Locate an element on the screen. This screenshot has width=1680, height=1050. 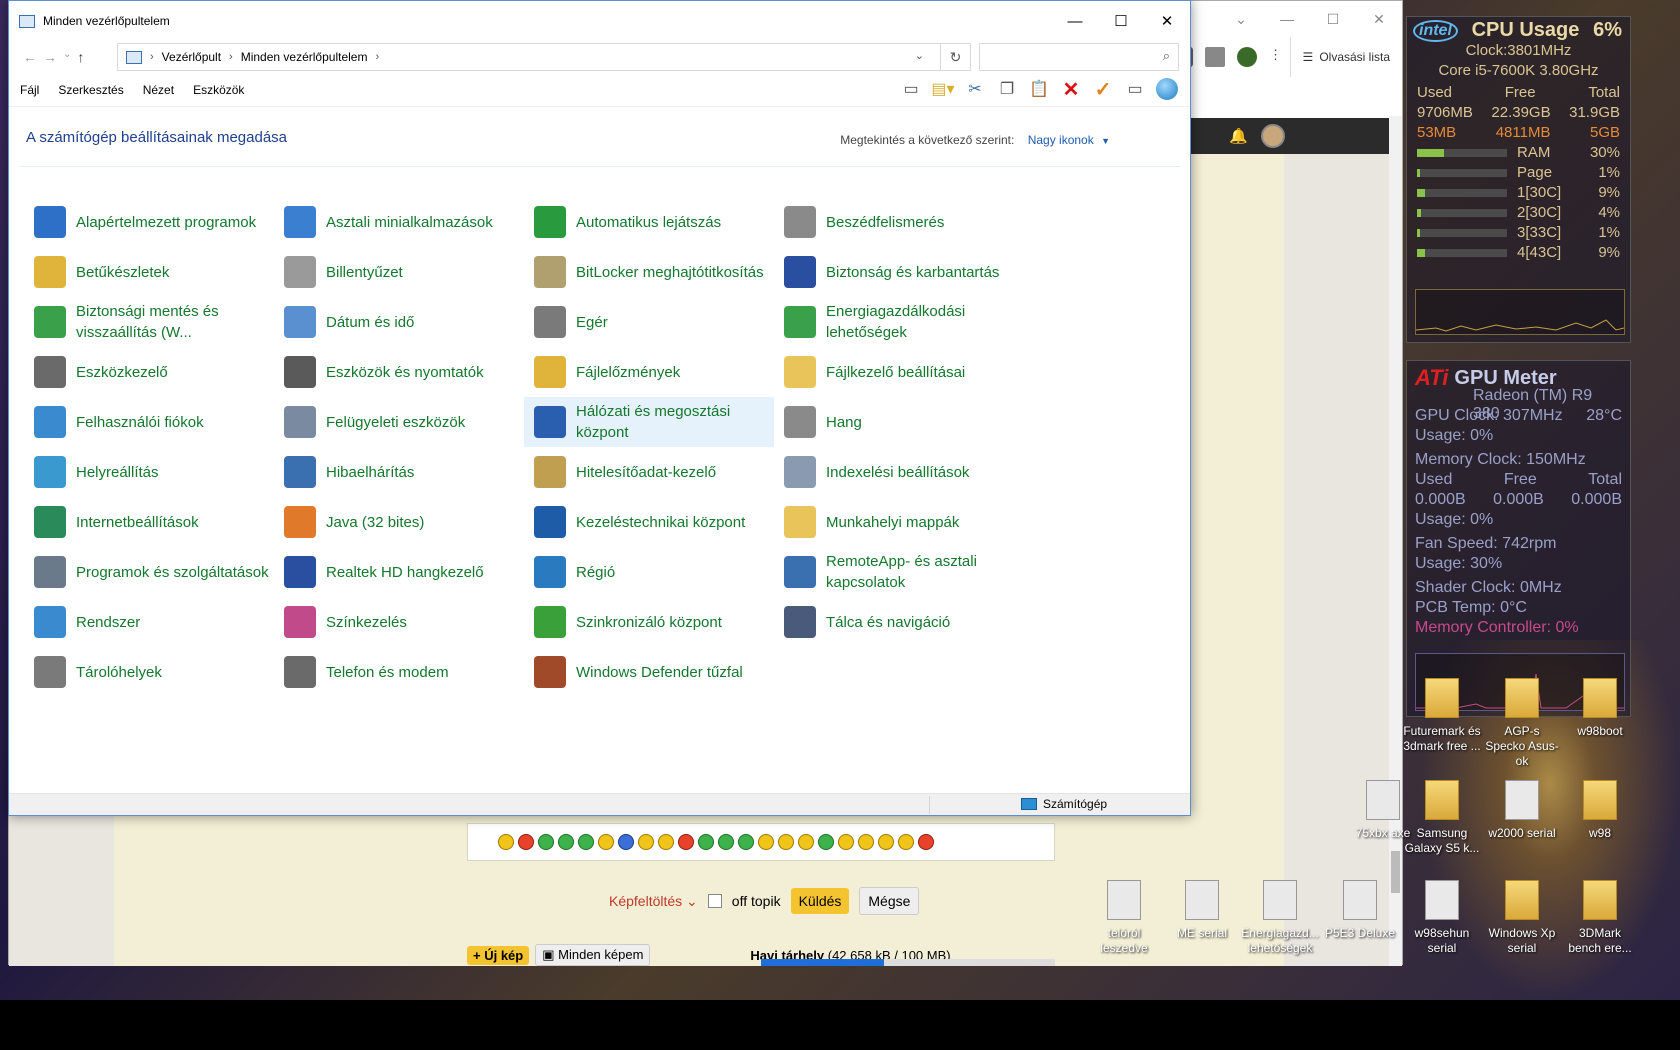
new-image-button: + Új kép is located at coordinates (498, 955).